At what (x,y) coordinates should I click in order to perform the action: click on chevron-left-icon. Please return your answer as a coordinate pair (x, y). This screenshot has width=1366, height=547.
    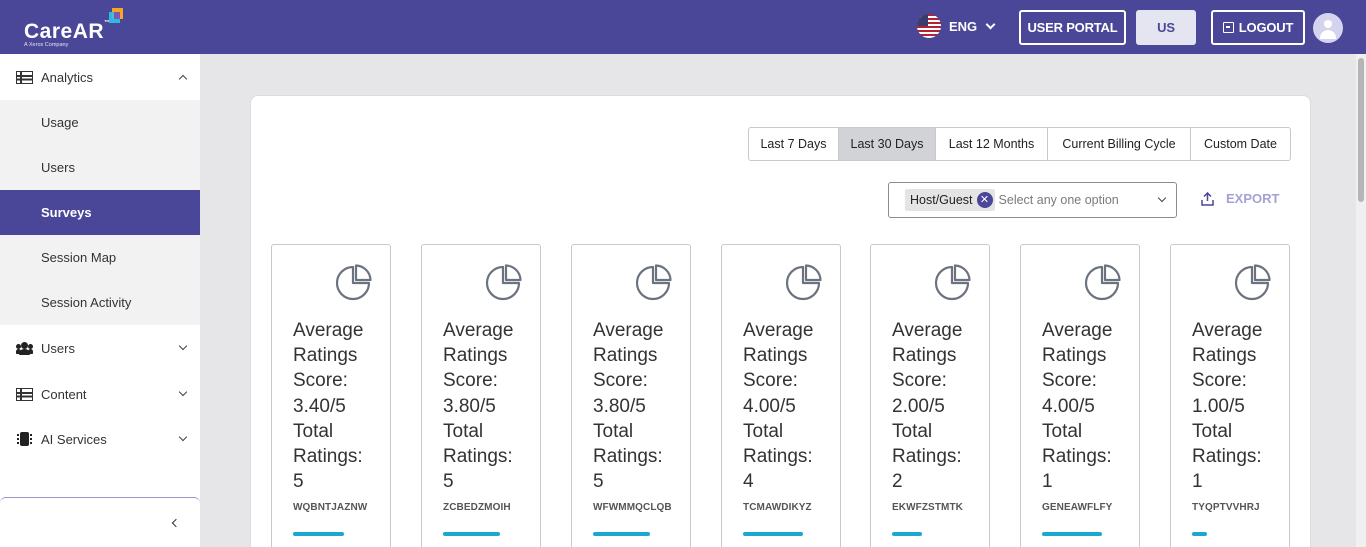
    Looking at the image, I should click on (176, 523).